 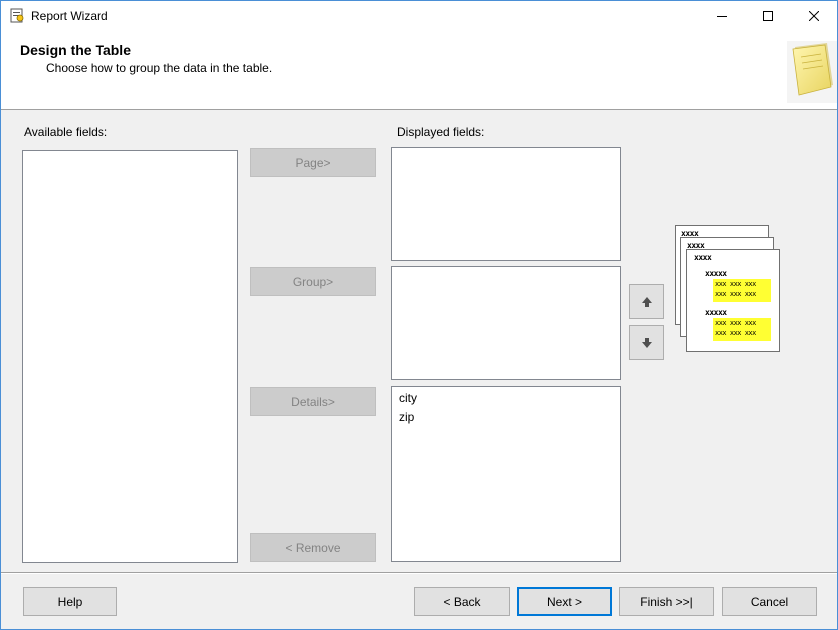 I want to click on list-item: zip, so click(x=406, y=417).